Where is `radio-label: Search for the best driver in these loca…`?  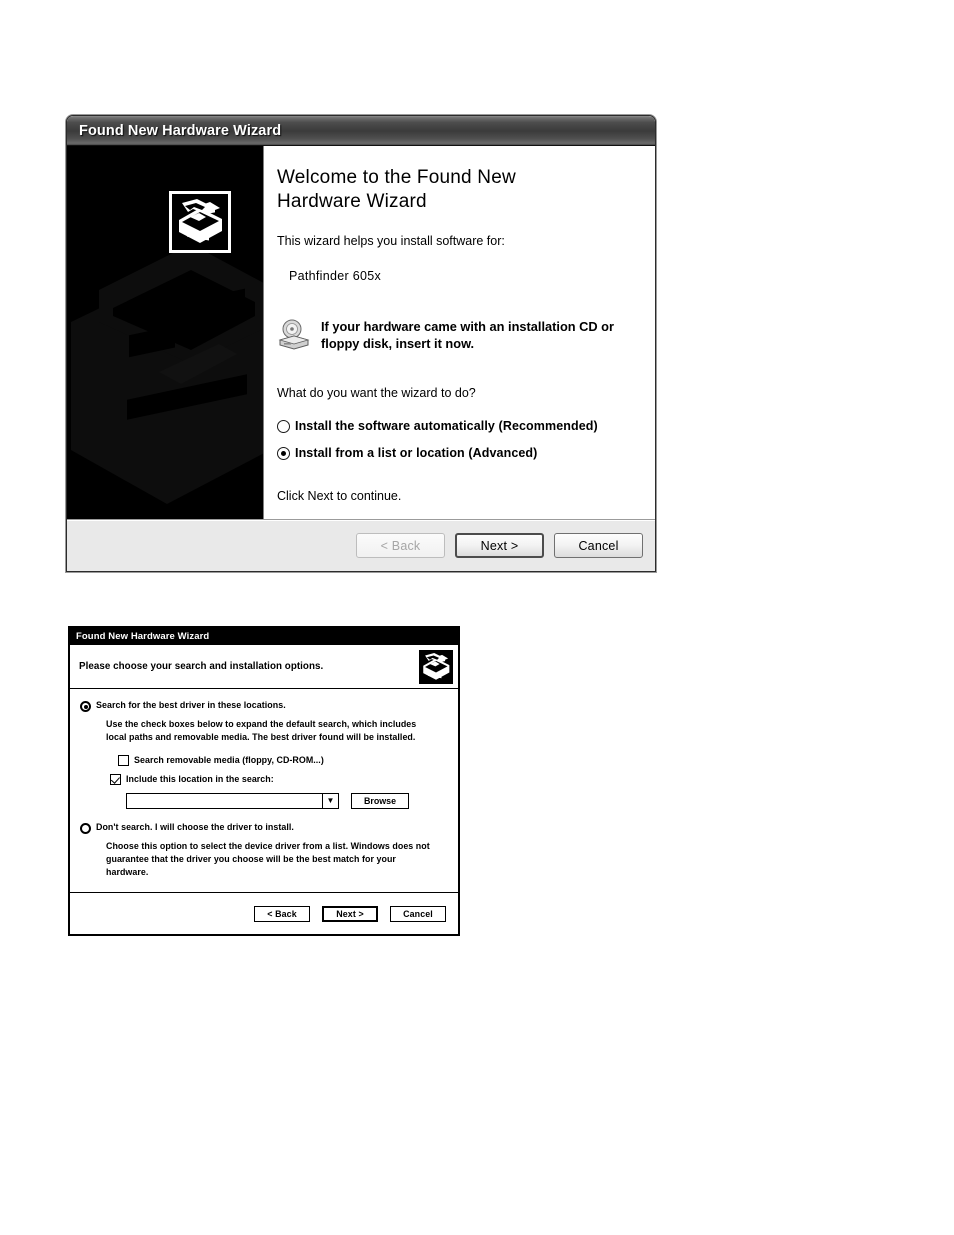 radio-label: Search for the best driver in these loca… is located at coordinates (191, 705).